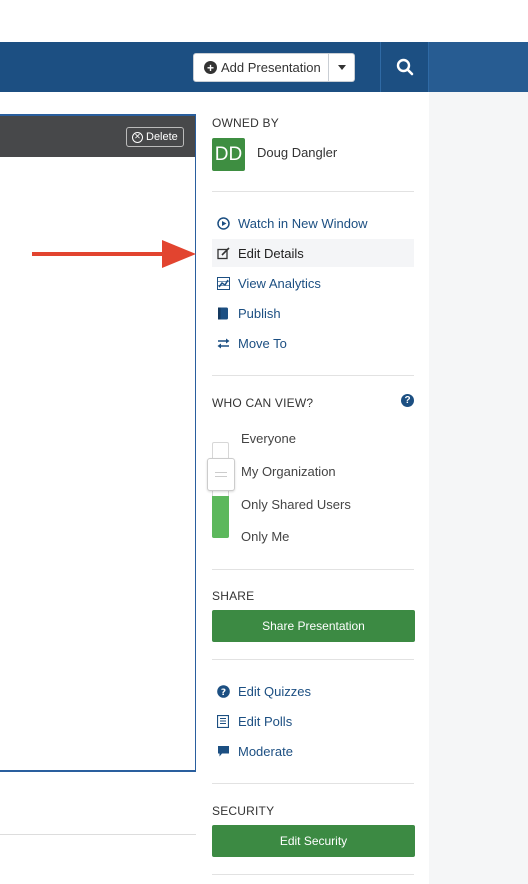 The width and height of the screenshot is (528, 884). I want to click on content-divider, so click(98, 834).